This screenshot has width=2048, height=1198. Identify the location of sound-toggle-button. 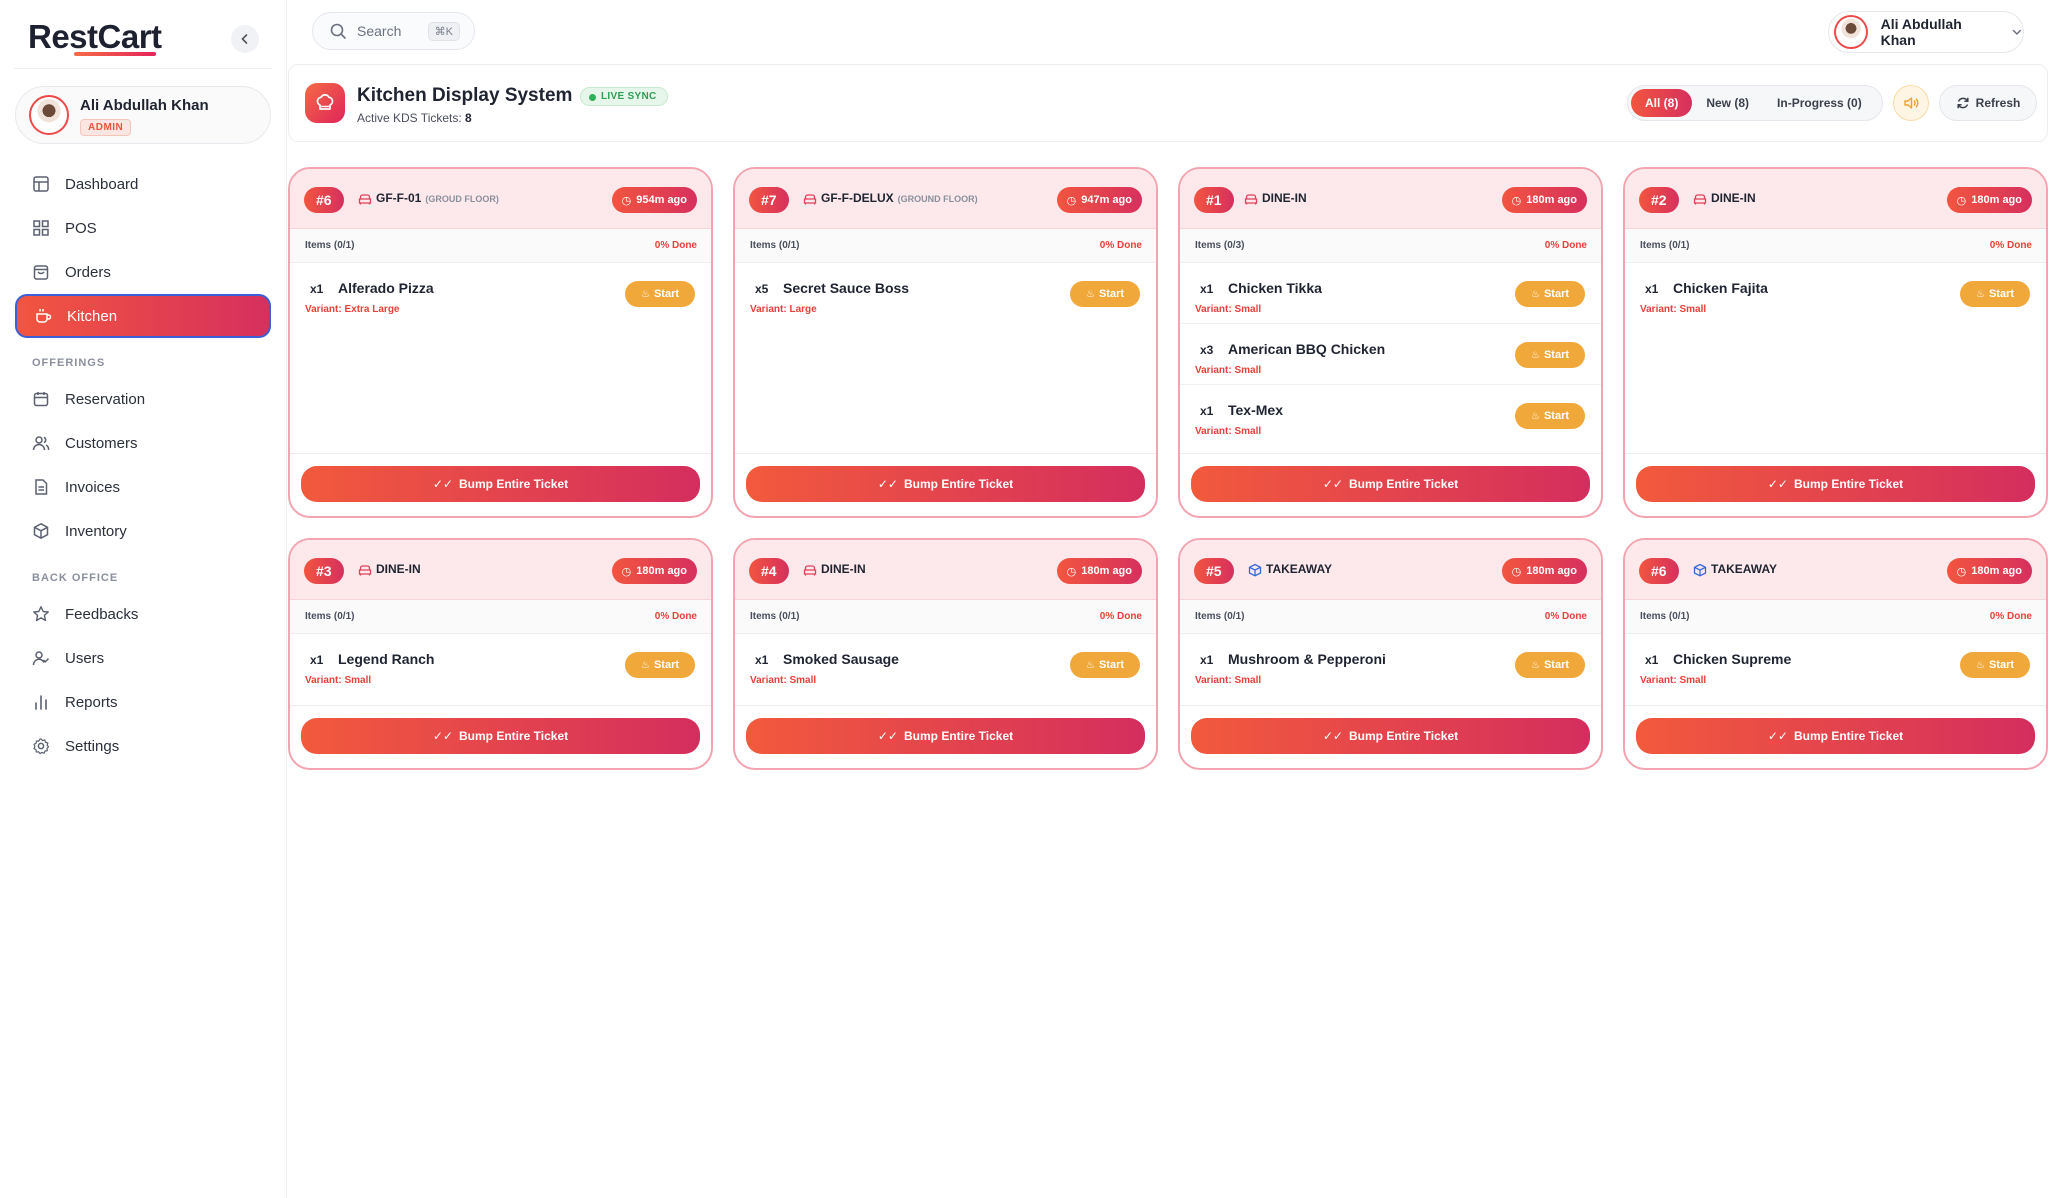
(1911, 103).